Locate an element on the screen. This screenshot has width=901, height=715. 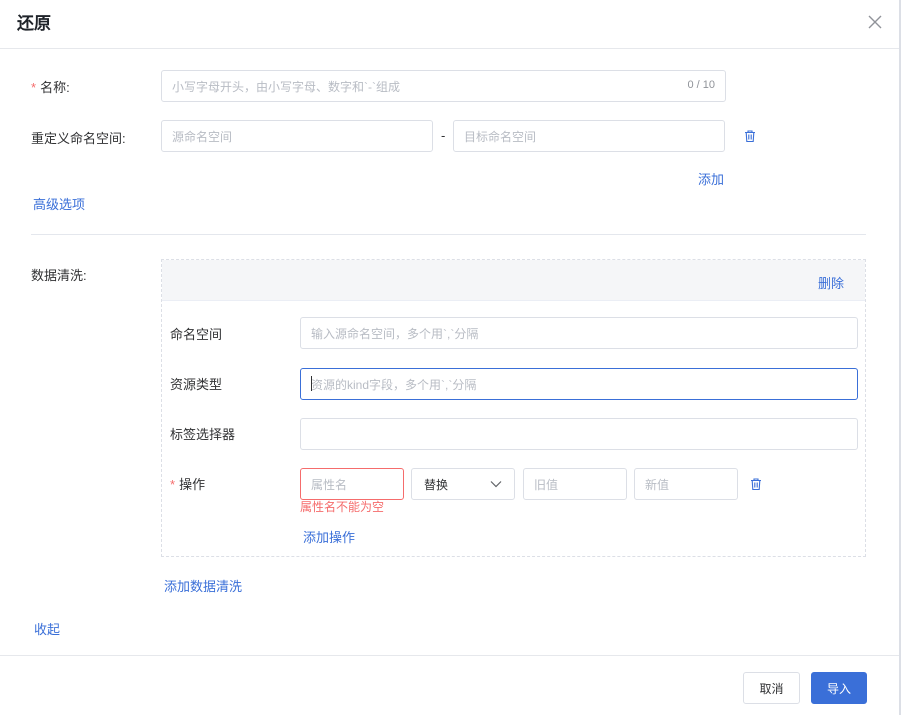
add-namespace-mapping-link: 添加 is located at coordinates (711, 178).